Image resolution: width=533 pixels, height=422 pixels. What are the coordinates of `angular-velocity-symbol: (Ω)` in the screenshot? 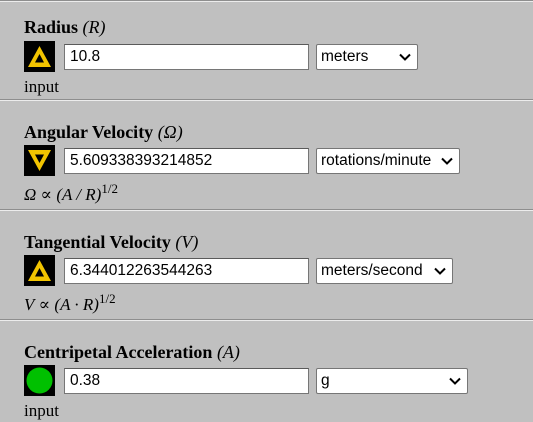 It's located at (170, 132).